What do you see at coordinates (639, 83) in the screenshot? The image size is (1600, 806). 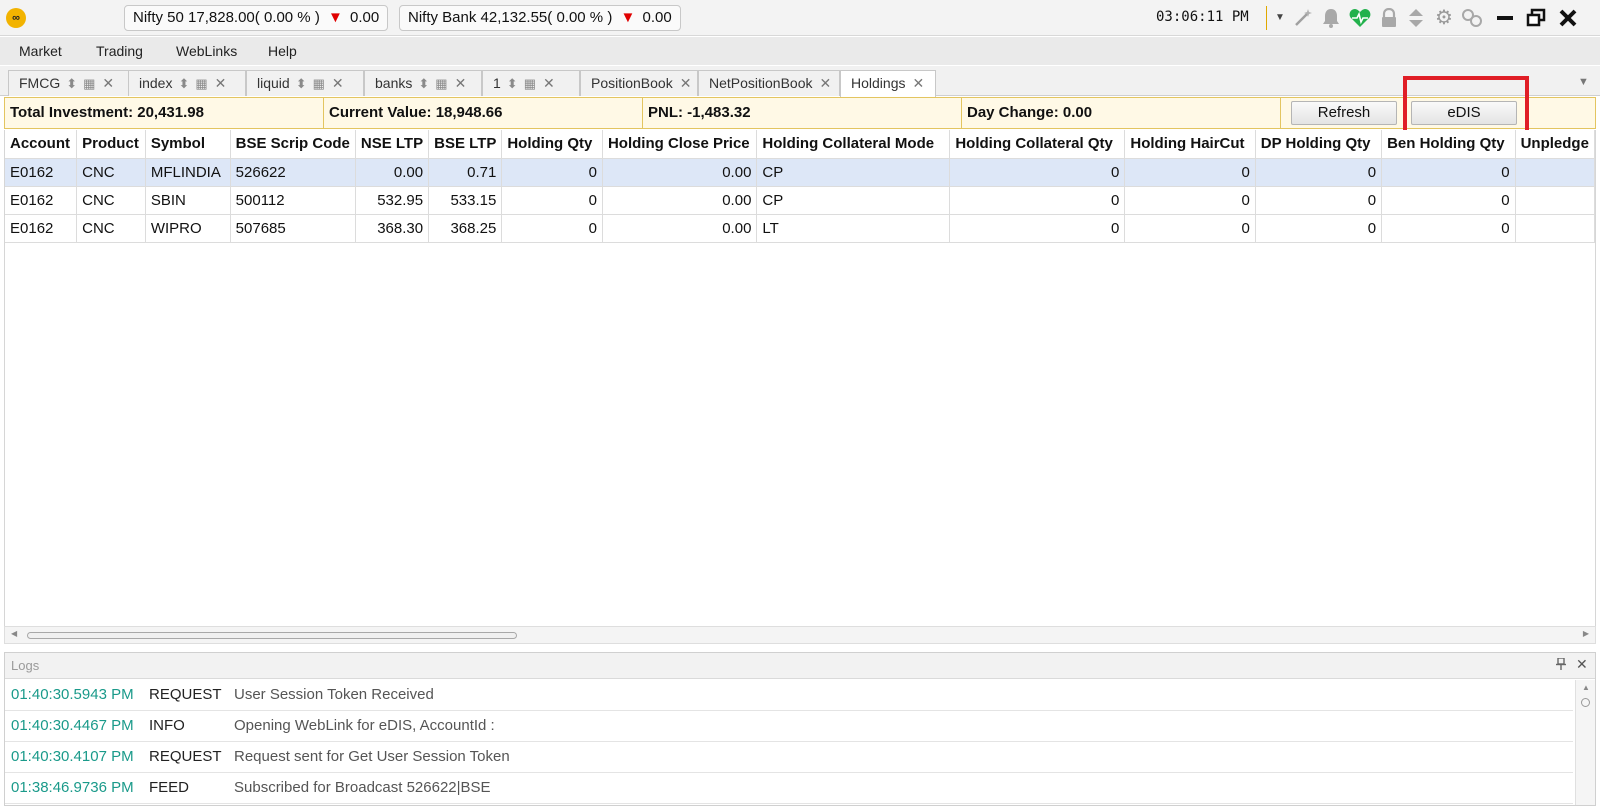 I see `tab-positionbook: PositionBook ✕` at bounding box center [639, 83].